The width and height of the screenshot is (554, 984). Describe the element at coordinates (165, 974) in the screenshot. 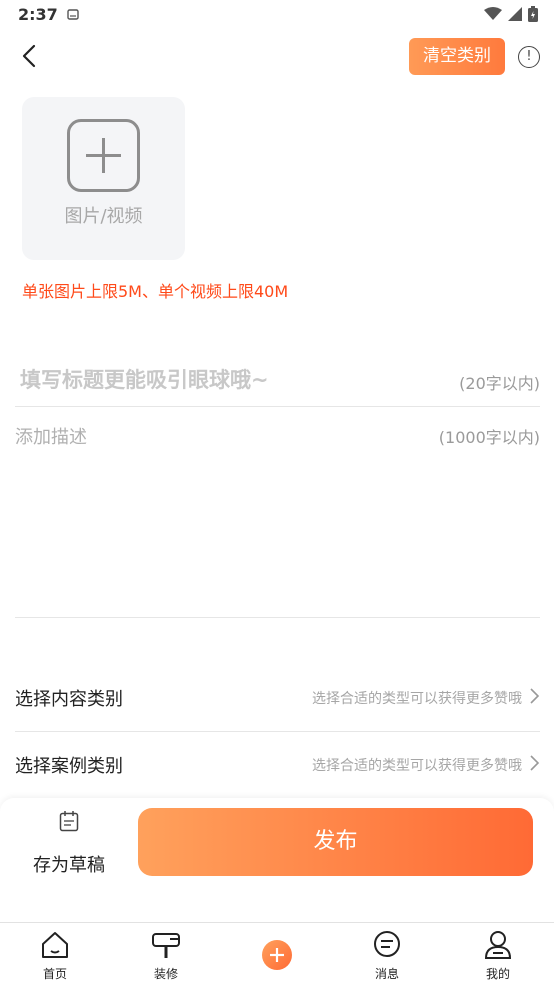

I see `tab-label: 装修` at that location.